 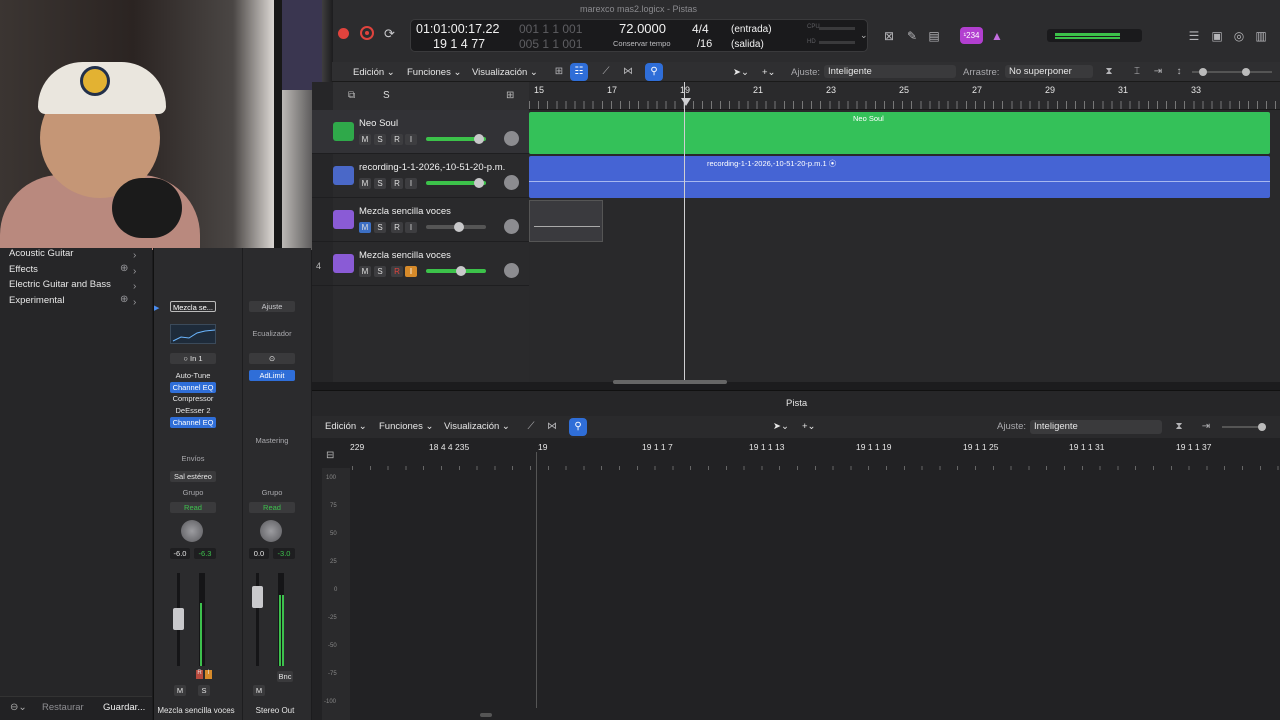 What do you see at coordinates (899, 177) in the screenshot?
I see `audio-region: recording-1-1-2026,-10-51-20-p.m.1 ⦿` at bounding box center [899, 177].